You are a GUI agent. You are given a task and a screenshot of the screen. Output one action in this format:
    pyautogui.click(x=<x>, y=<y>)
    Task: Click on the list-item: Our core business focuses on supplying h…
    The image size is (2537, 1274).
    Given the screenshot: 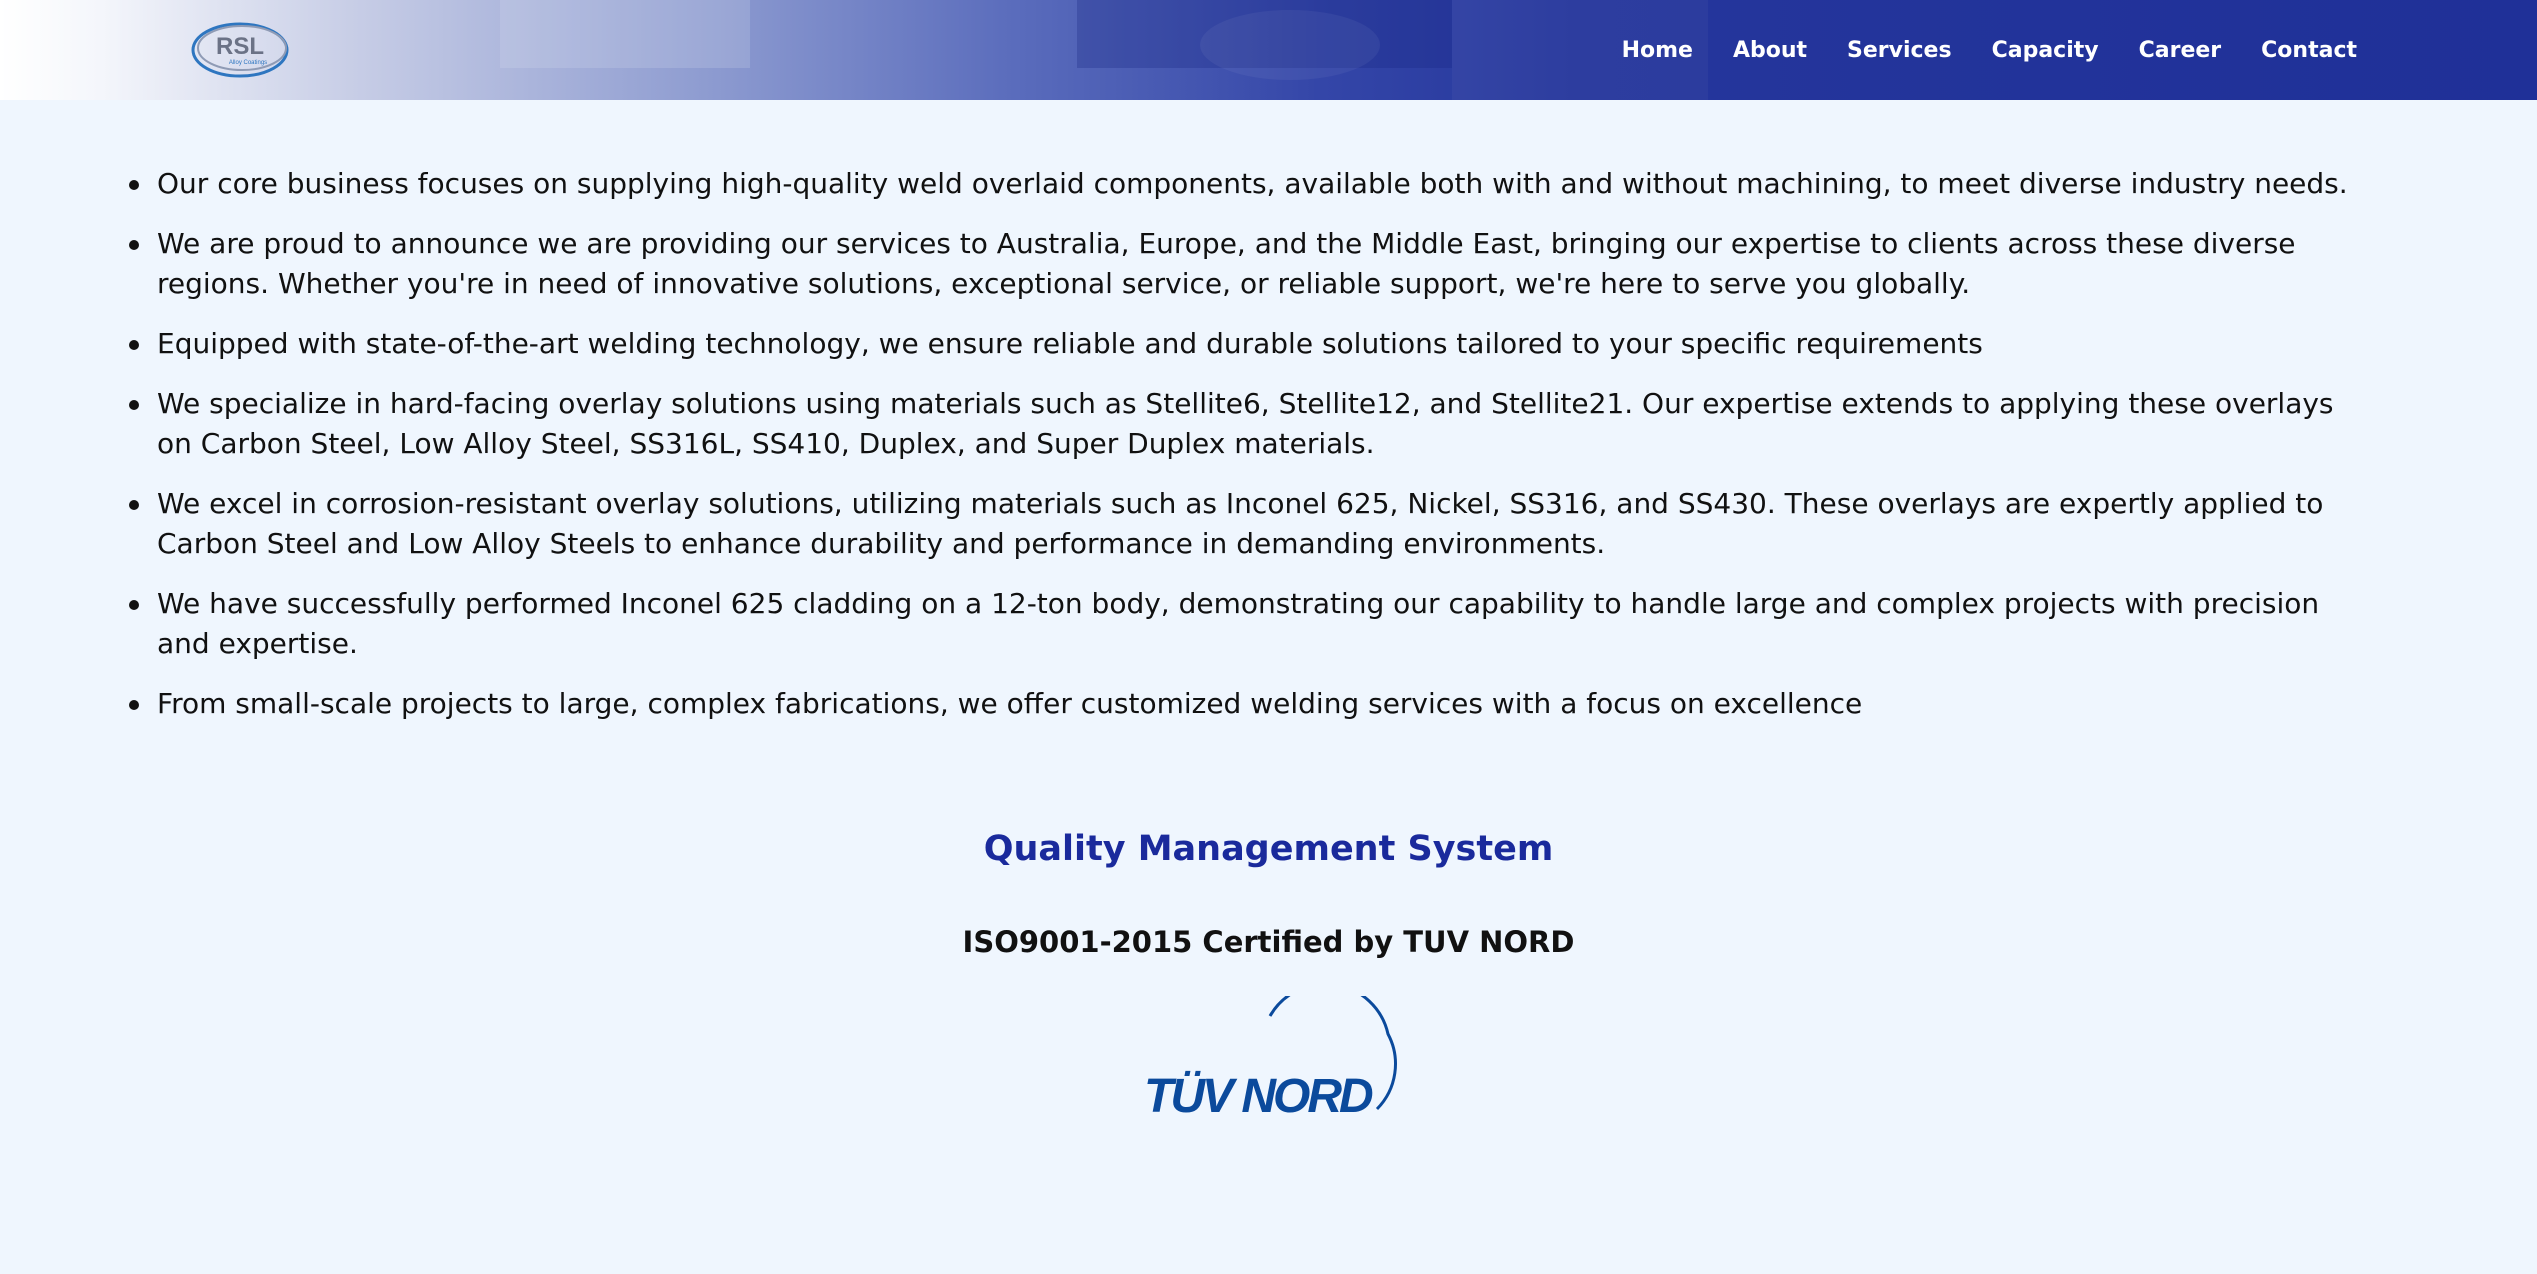 What is the action you would take?
    pyautogui.click(x=1243, y=184)
    